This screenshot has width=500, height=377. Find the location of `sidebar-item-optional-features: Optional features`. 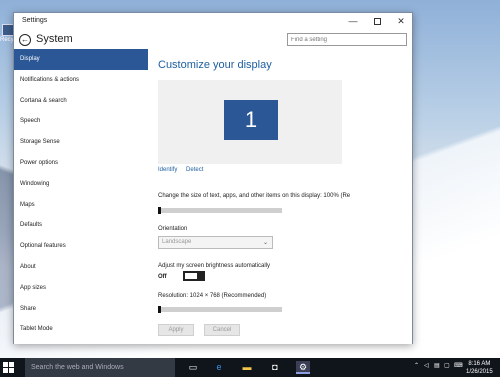

sidebar-item-optional-features: Optional features is located at coordinates (81, 246).